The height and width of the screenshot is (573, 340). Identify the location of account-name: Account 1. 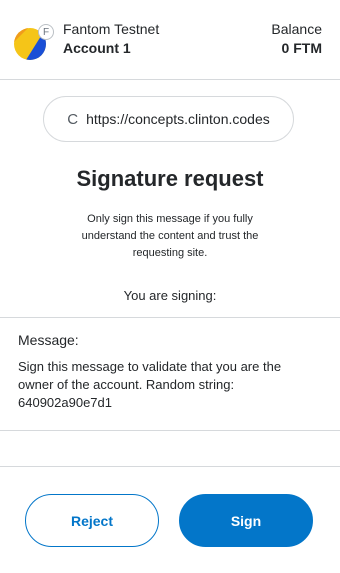
(97, 48).